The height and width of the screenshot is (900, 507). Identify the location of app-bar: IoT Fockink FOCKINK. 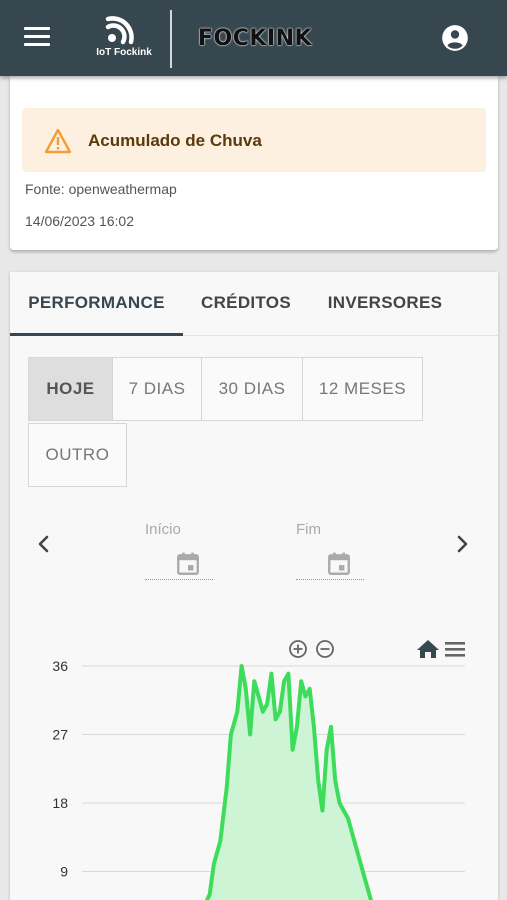
(253, 38).